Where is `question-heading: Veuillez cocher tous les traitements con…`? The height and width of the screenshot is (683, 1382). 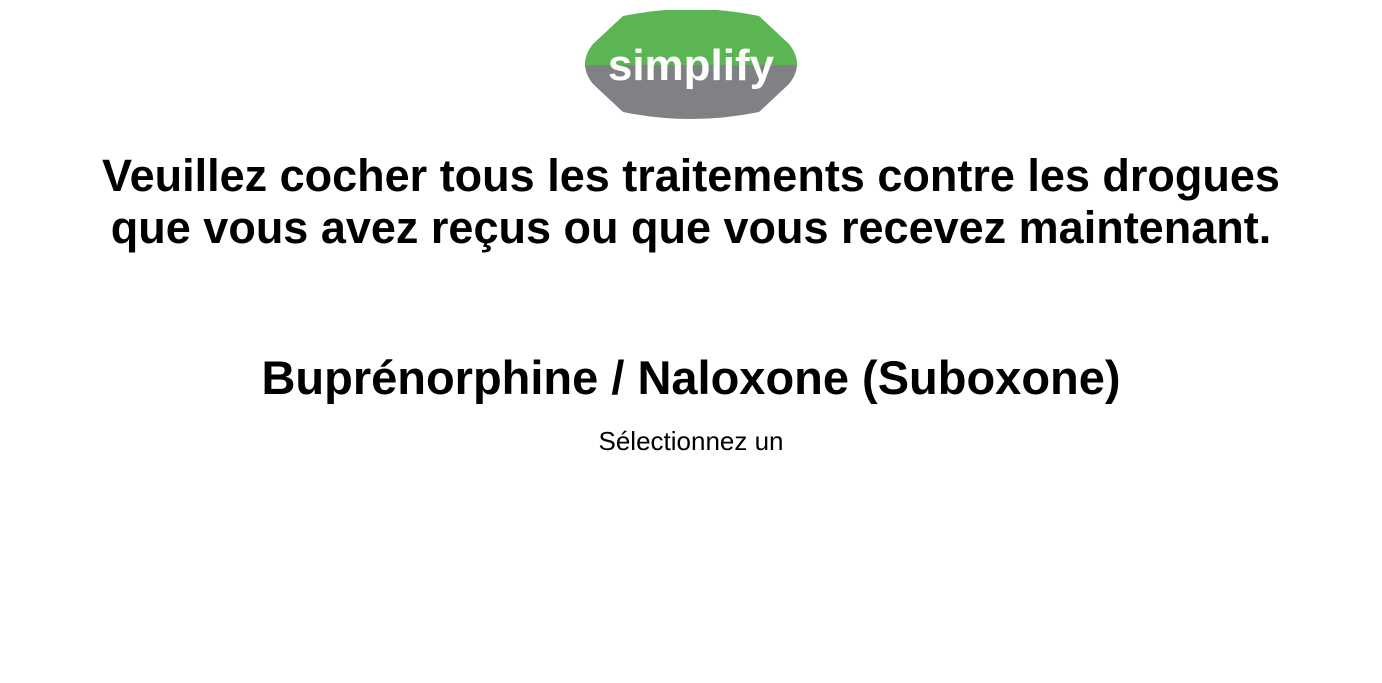 question-heading: Veuillez cocher tous les traitements con… is located at coordinates (691, 201).